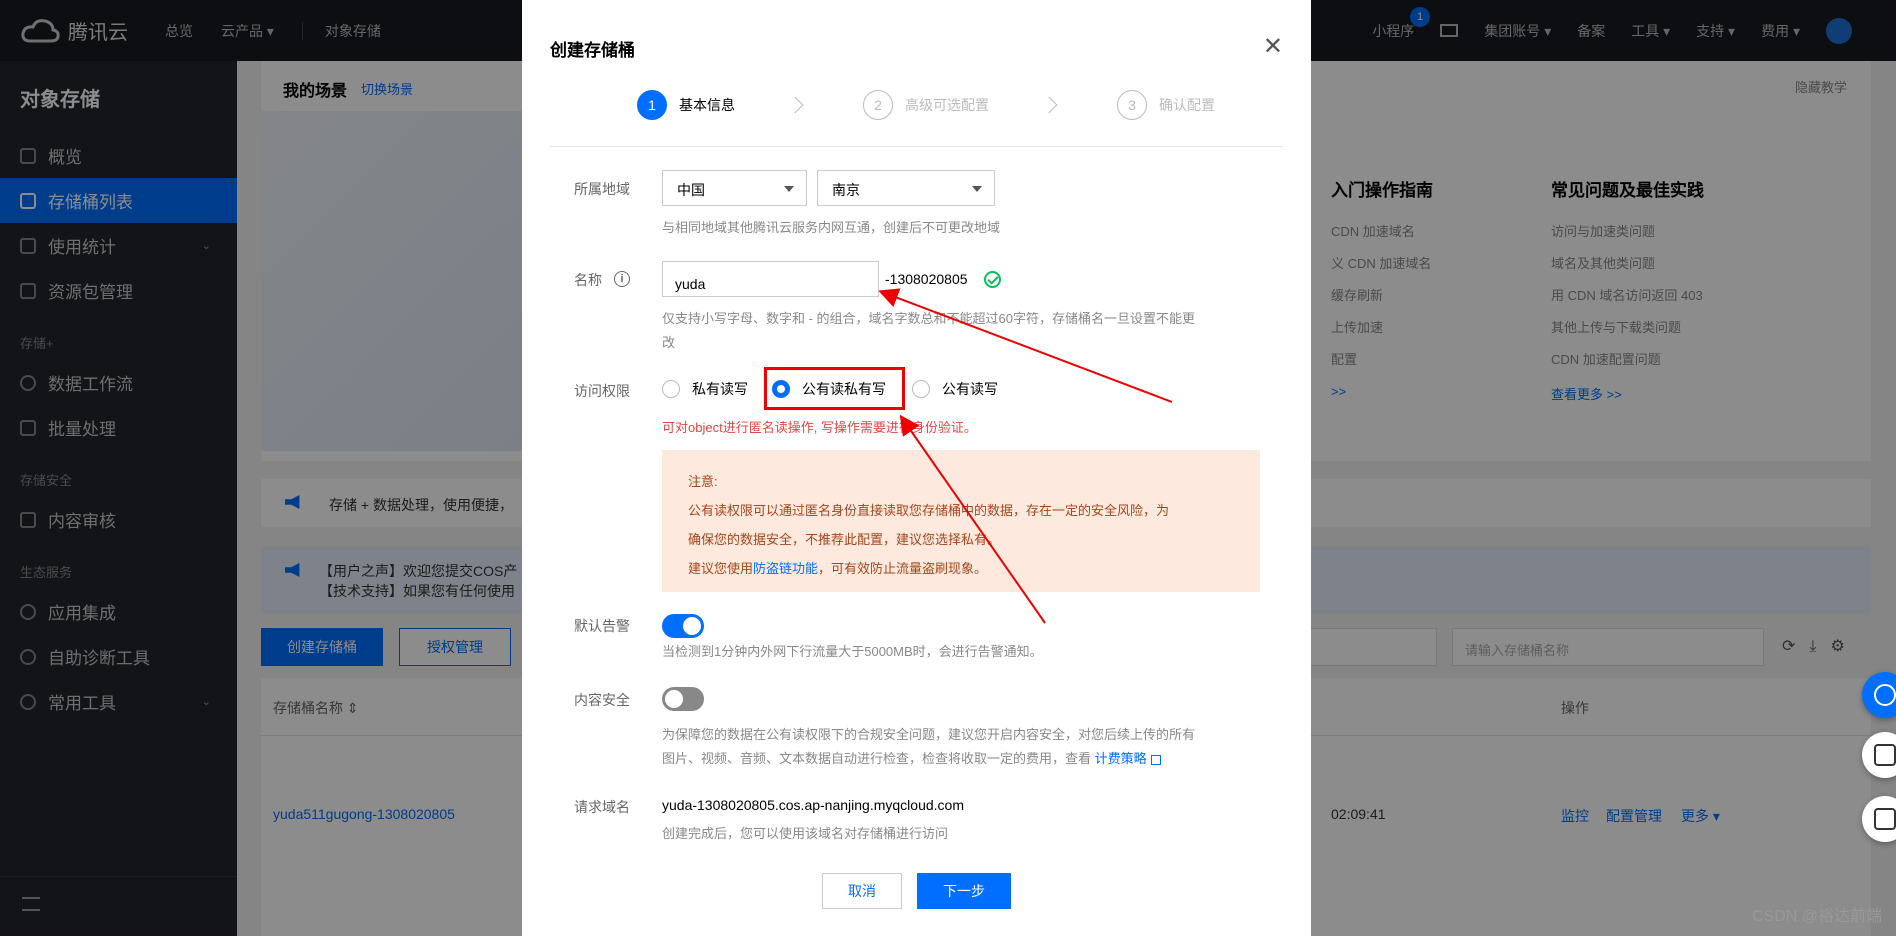  I want to click on book-icon, so click(1885, 755).